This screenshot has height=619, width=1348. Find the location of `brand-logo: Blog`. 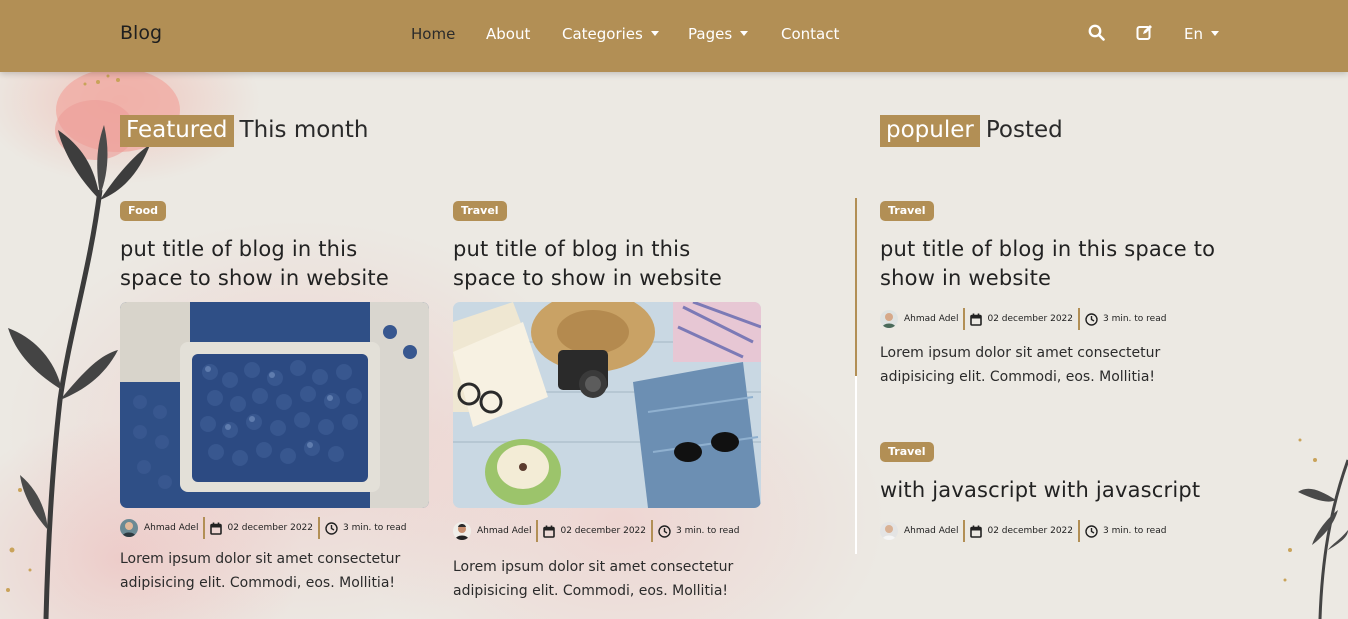

brand-logo: Blog is located at coordinates (141, 33).